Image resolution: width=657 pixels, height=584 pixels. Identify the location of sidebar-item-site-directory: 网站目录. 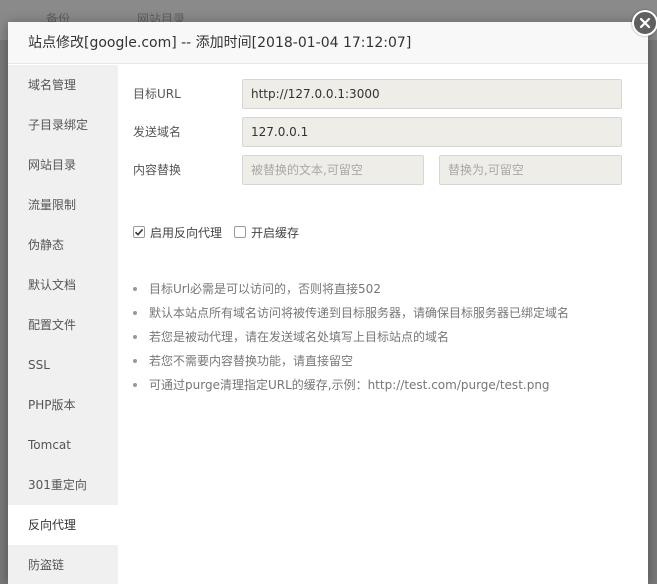
(63, 165).